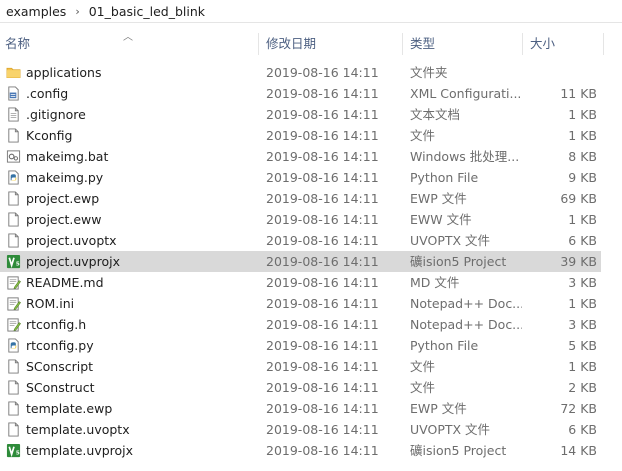 This screenshot has height=471, width=622. What do you see at coordinates (435, 282) in the screenshot?
I see `file-type: MD 文件` at bounding box center [435, 282].